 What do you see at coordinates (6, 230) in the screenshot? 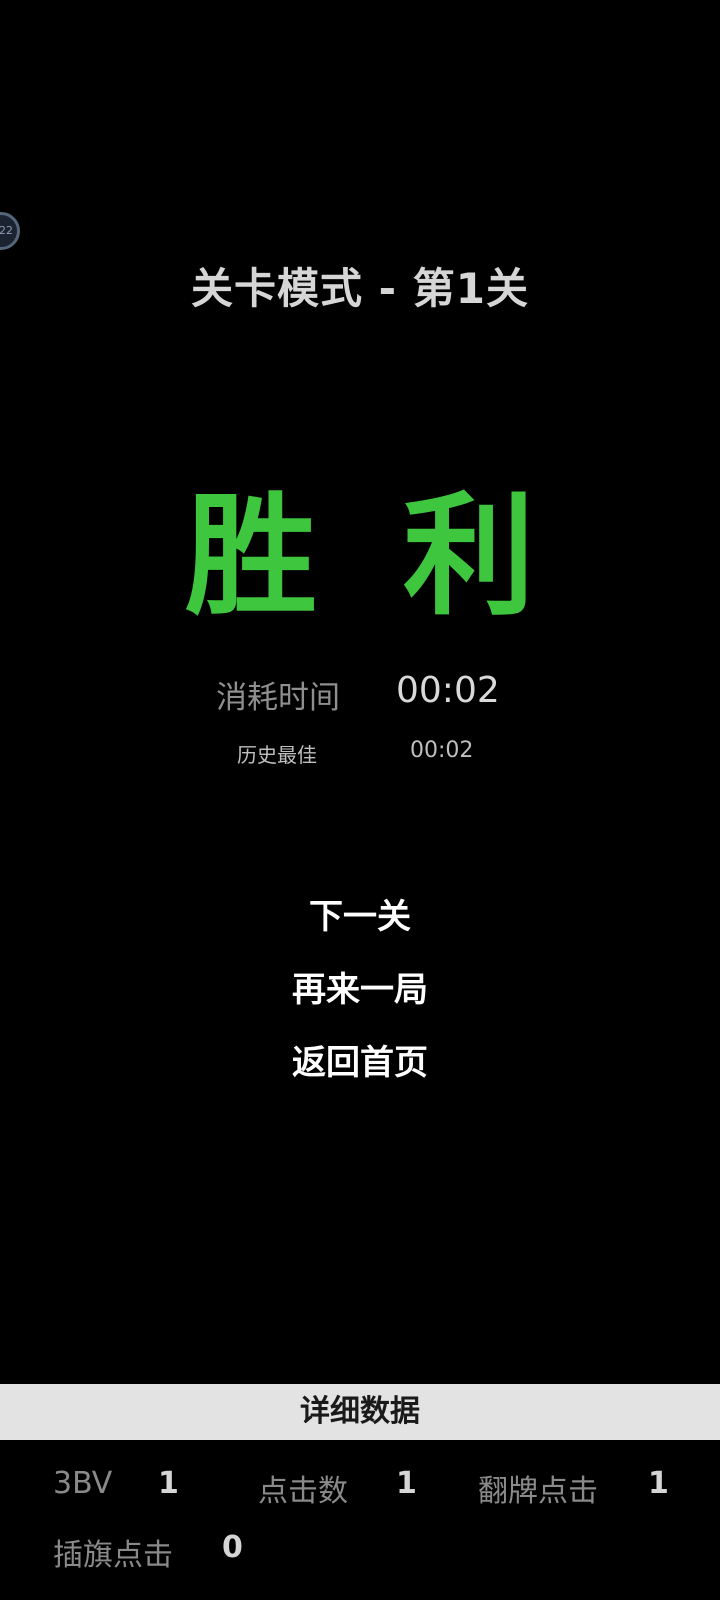
I see `badge-text: 22` at bounding box center [6, 230].